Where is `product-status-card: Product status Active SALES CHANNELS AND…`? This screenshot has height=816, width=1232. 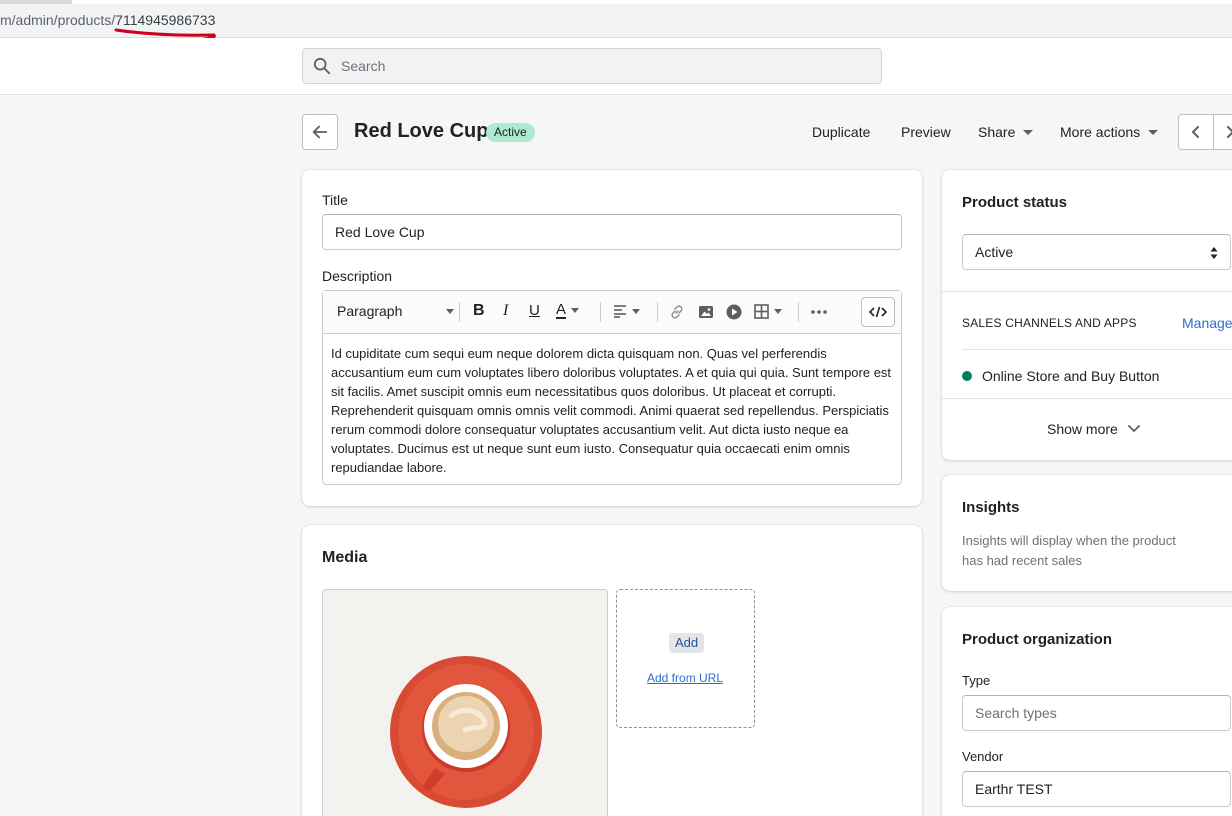
product-status-card: Product status Active SALES CHANNELS AND… is located at coordinates (1087, 315).